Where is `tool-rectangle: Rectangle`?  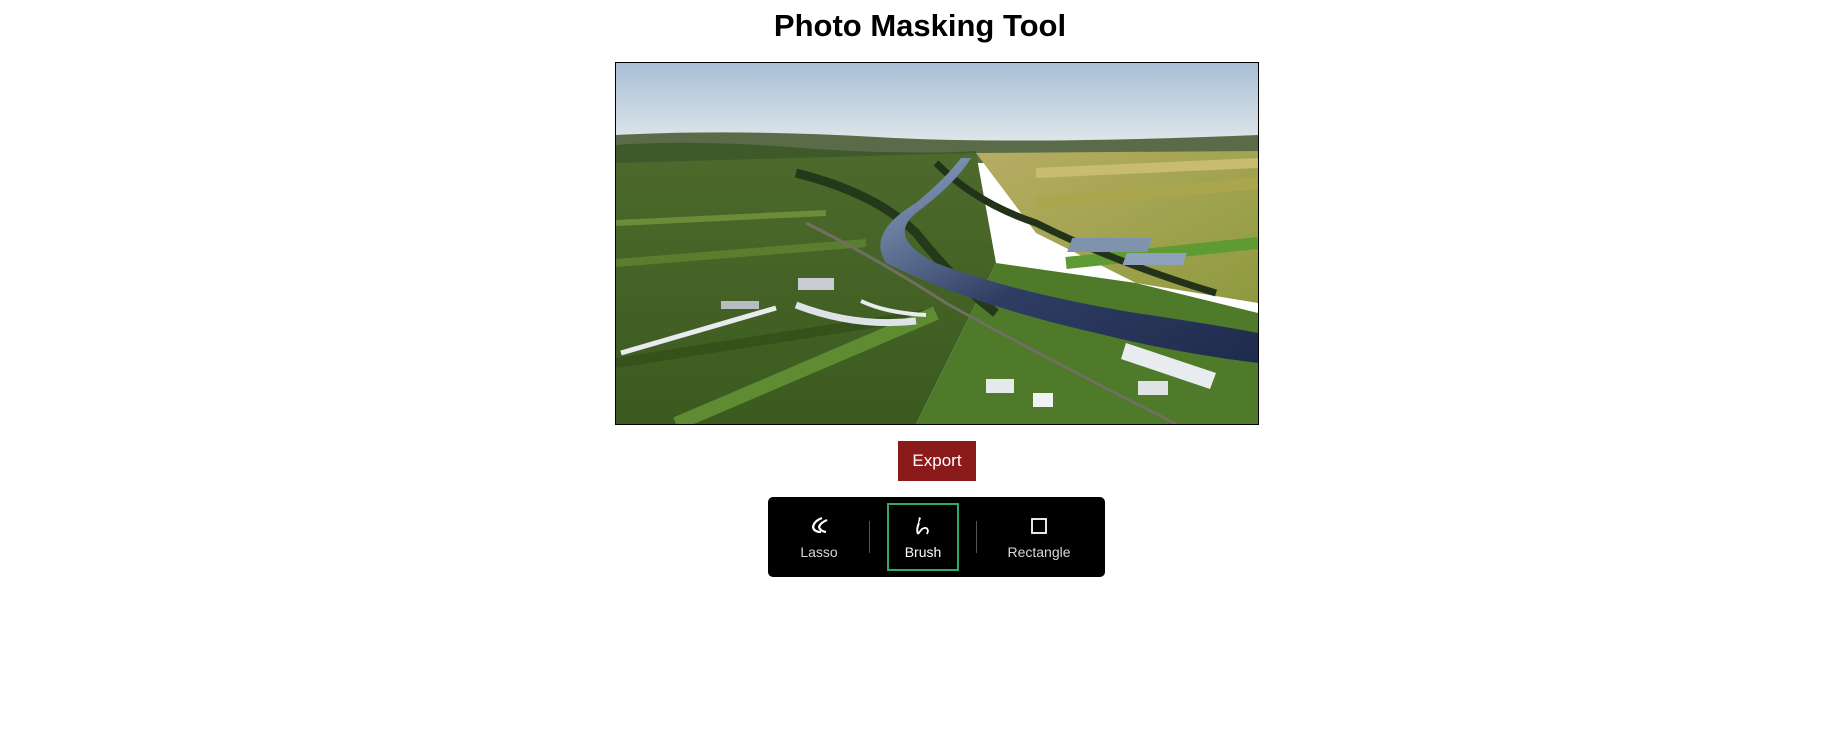
tool-rectangle: Rectangle is located at coordinates (1039, 537).